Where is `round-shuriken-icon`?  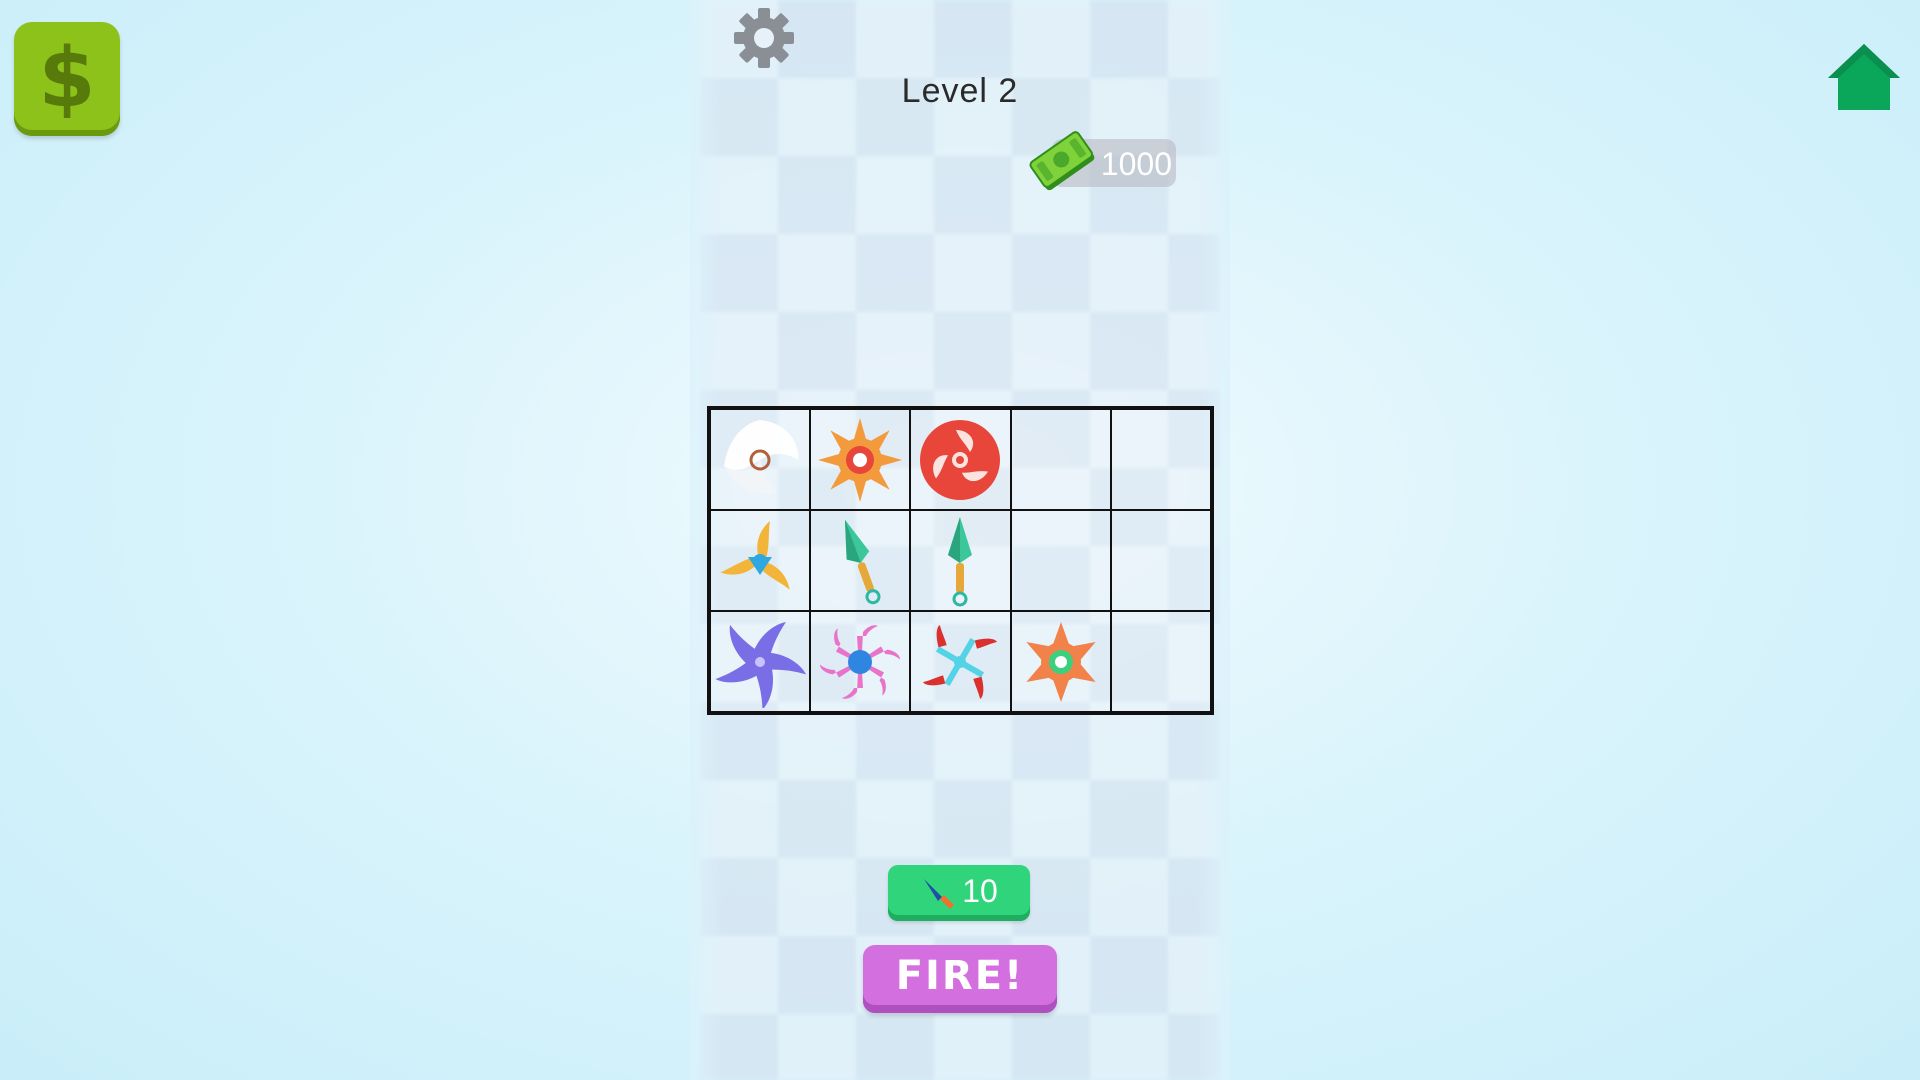 round-shuriken-icon is located at coordinates (761, 456).